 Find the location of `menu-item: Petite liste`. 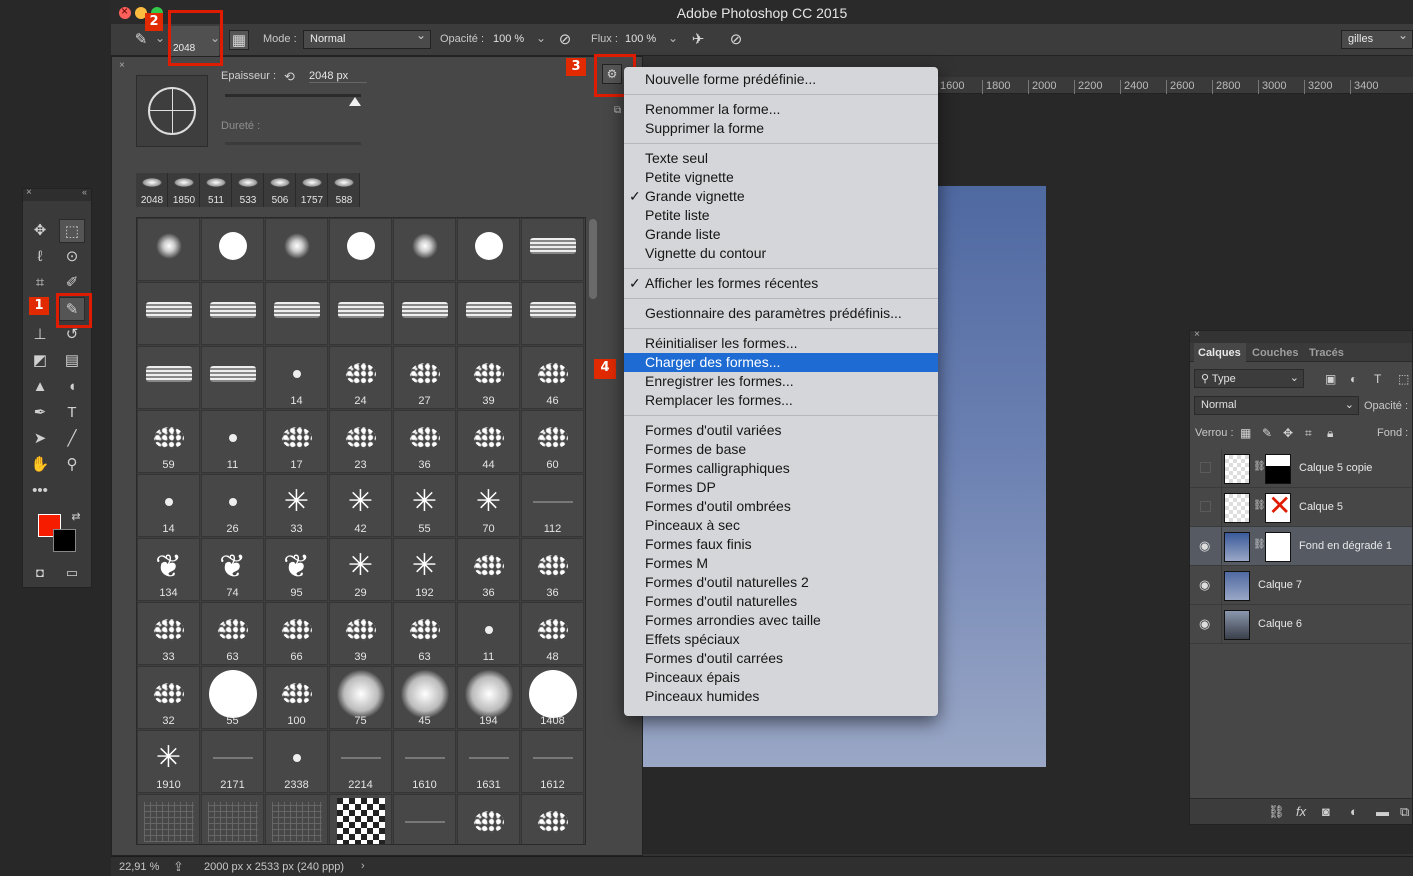

menu-item: Petite liste is located at coordinates (781, 215).